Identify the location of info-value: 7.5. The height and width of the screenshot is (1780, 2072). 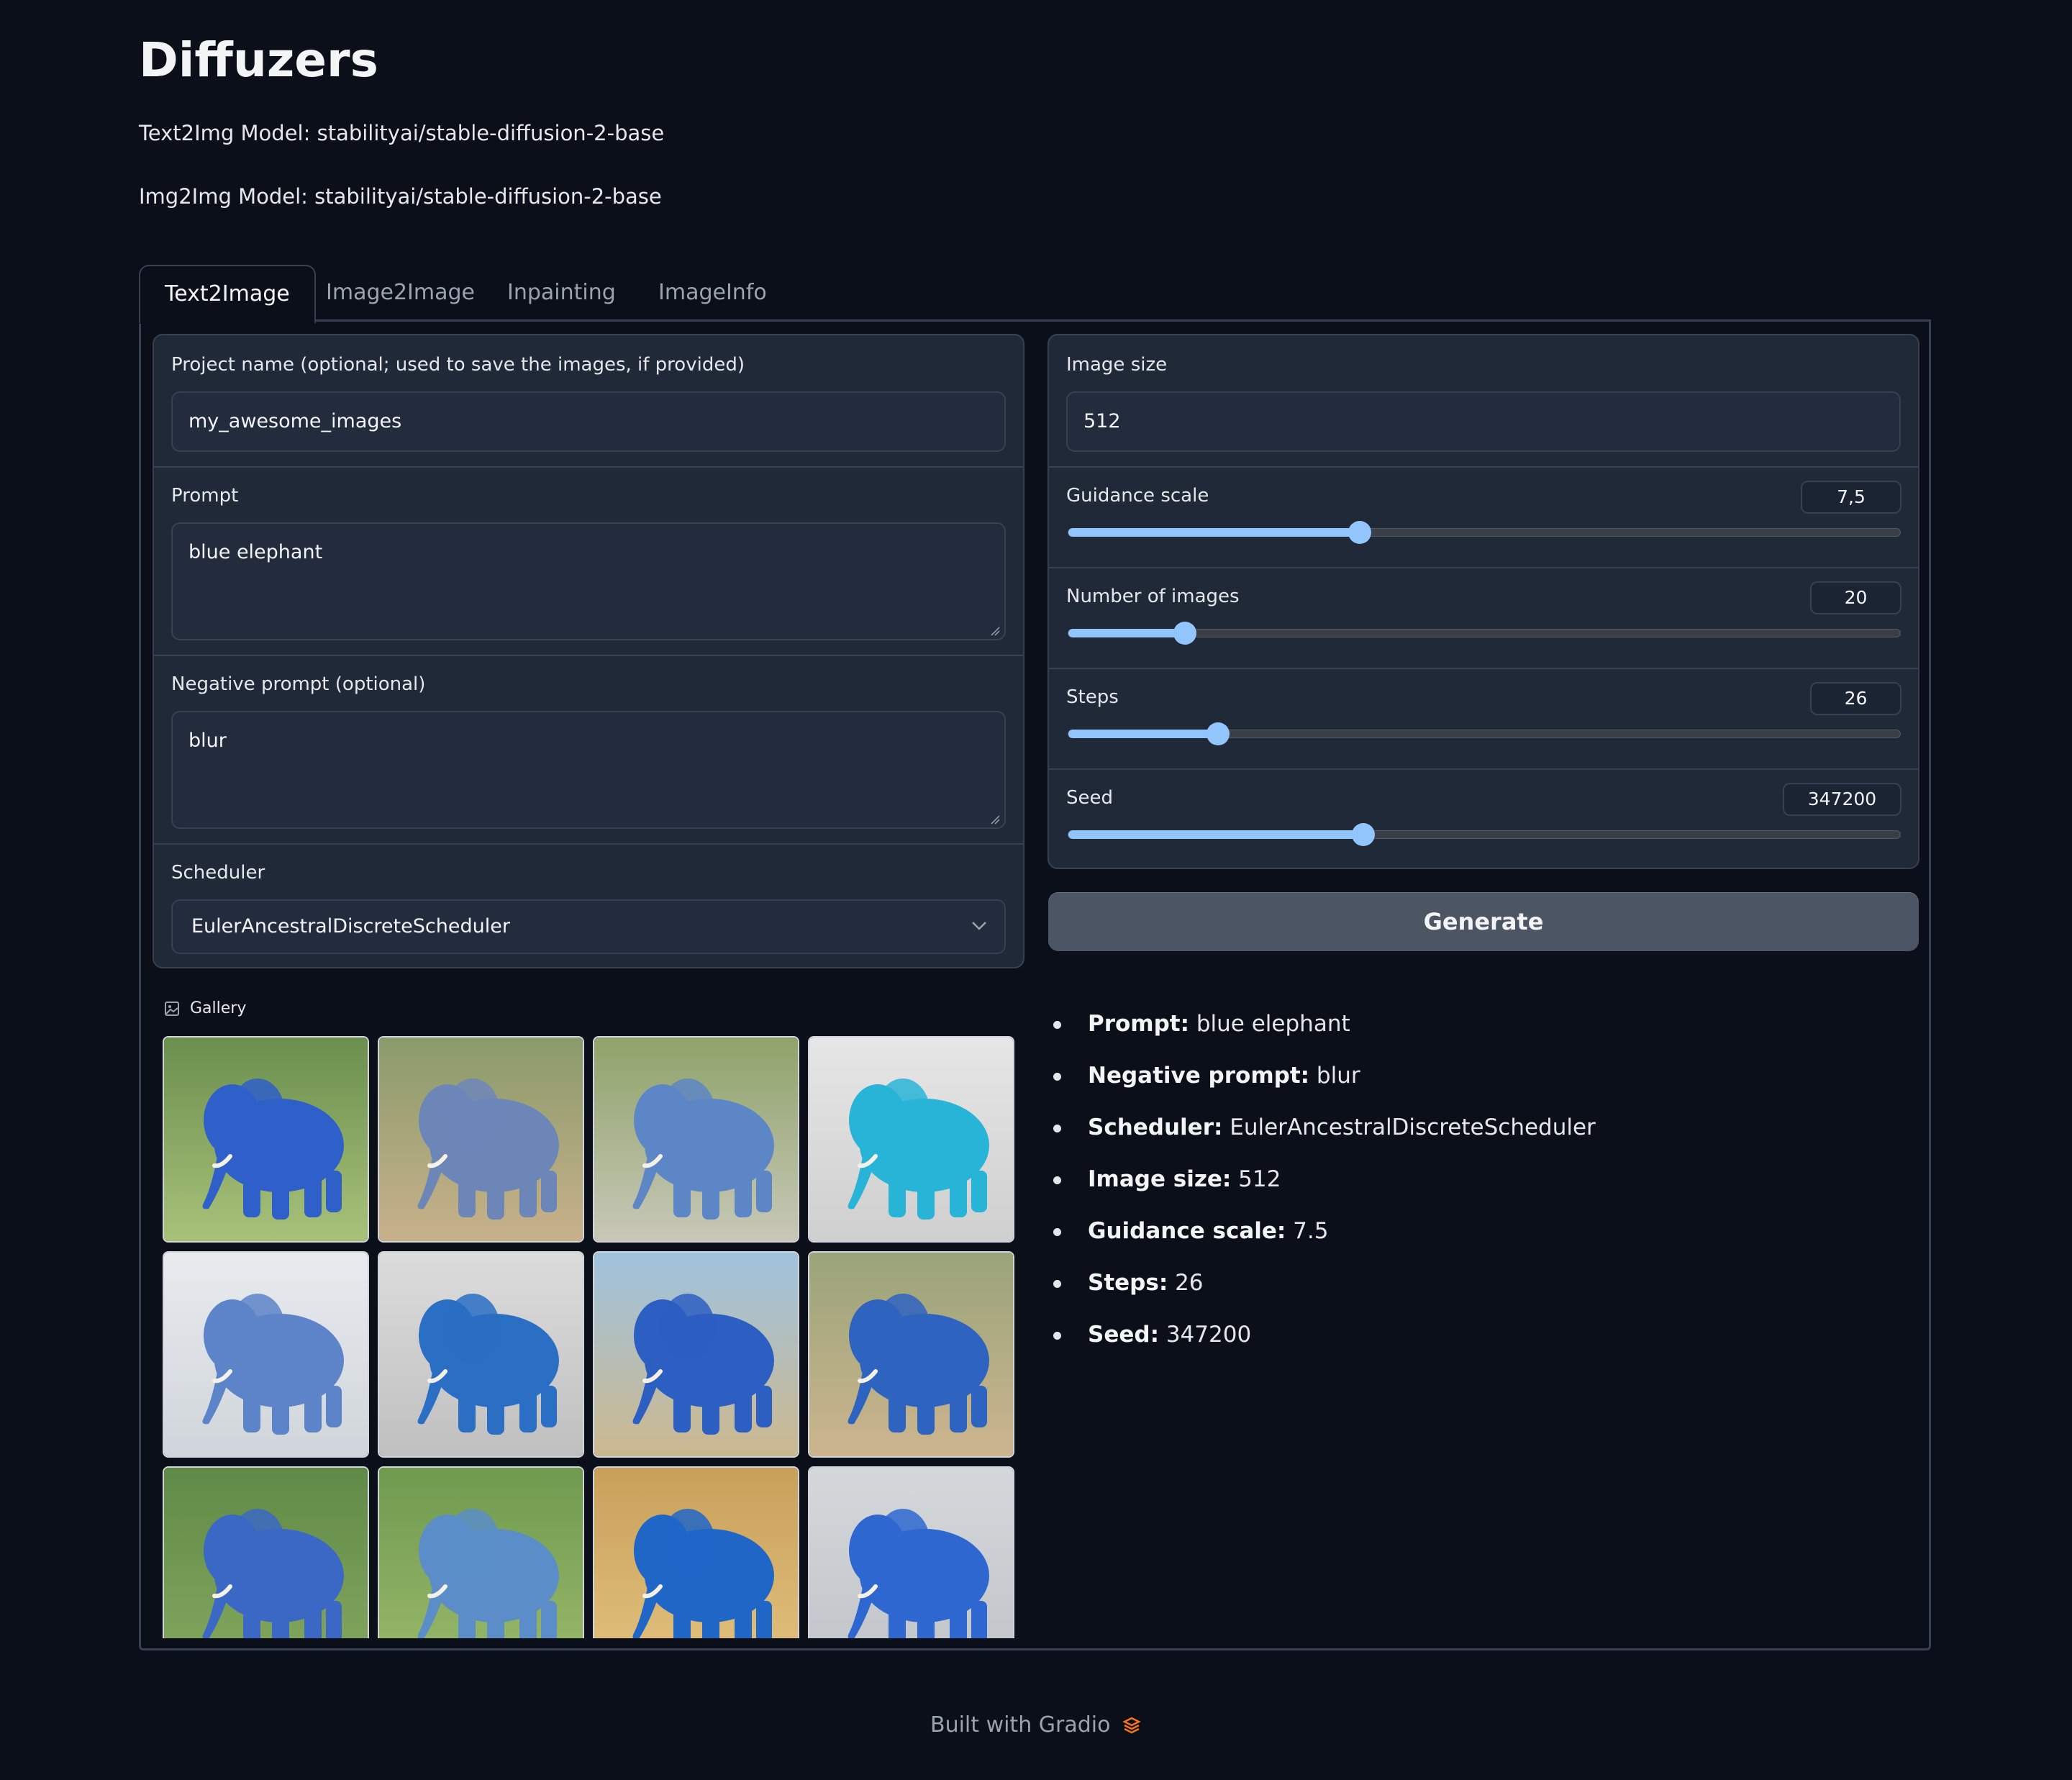
(1308, 1231).